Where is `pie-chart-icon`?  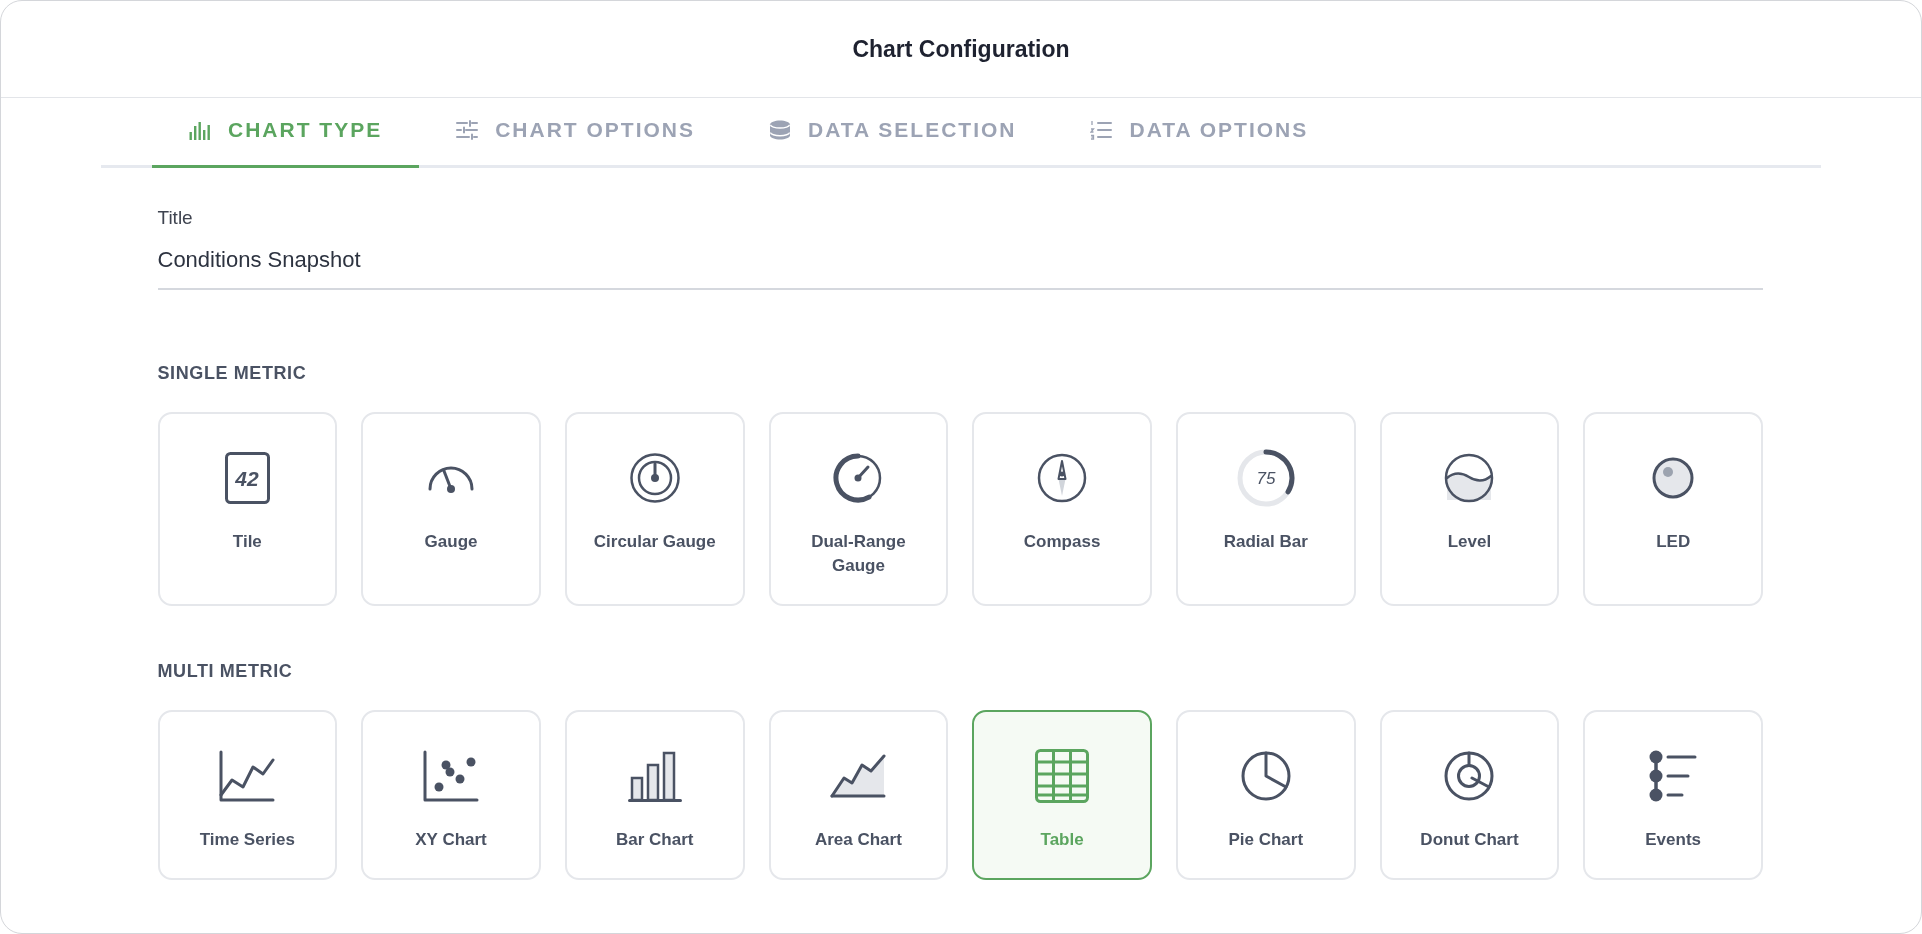 pie-chart-icon is located at coordinates (1265, 776).